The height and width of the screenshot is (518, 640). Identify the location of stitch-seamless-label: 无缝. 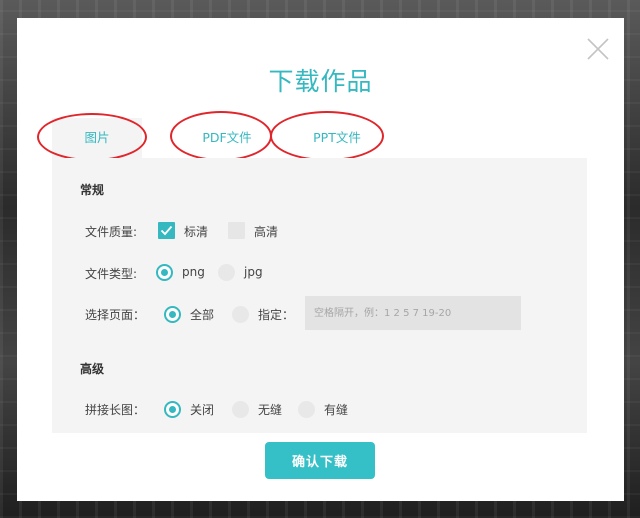
(270, 410).